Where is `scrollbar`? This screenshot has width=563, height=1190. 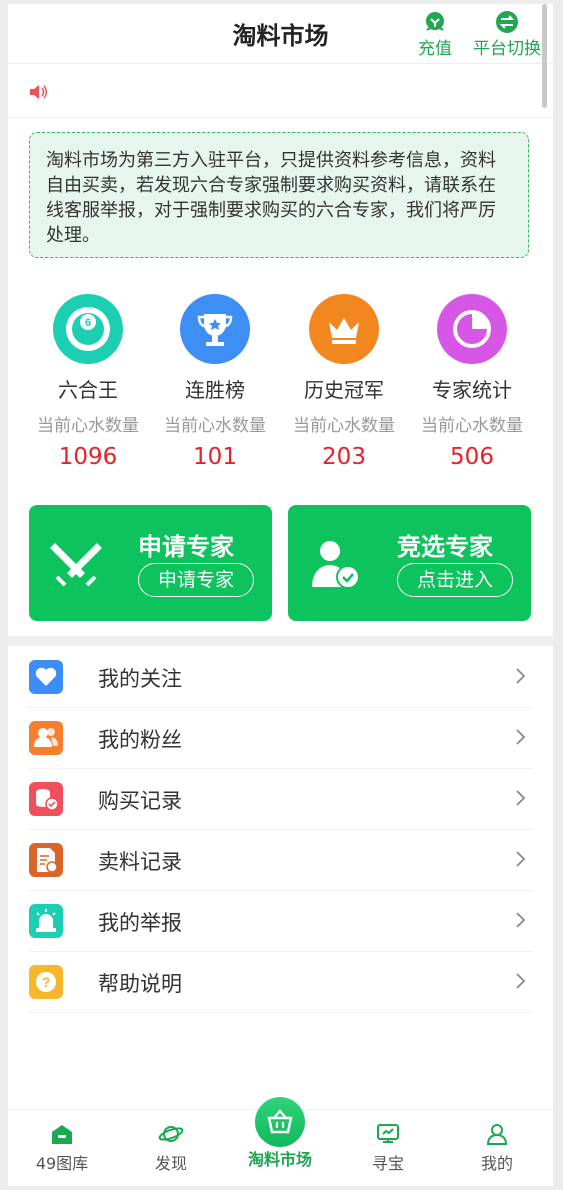
scrollbar is located at coordinates (544, 56).